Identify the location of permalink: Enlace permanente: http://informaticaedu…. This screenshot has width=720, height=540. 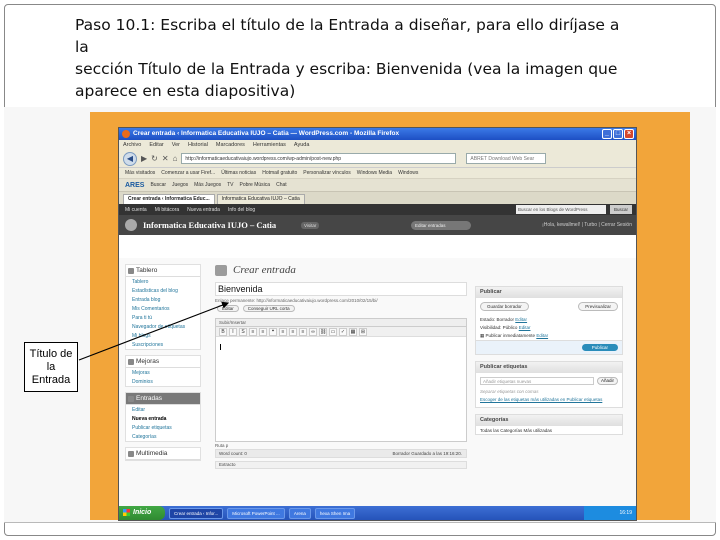
(338, 299).